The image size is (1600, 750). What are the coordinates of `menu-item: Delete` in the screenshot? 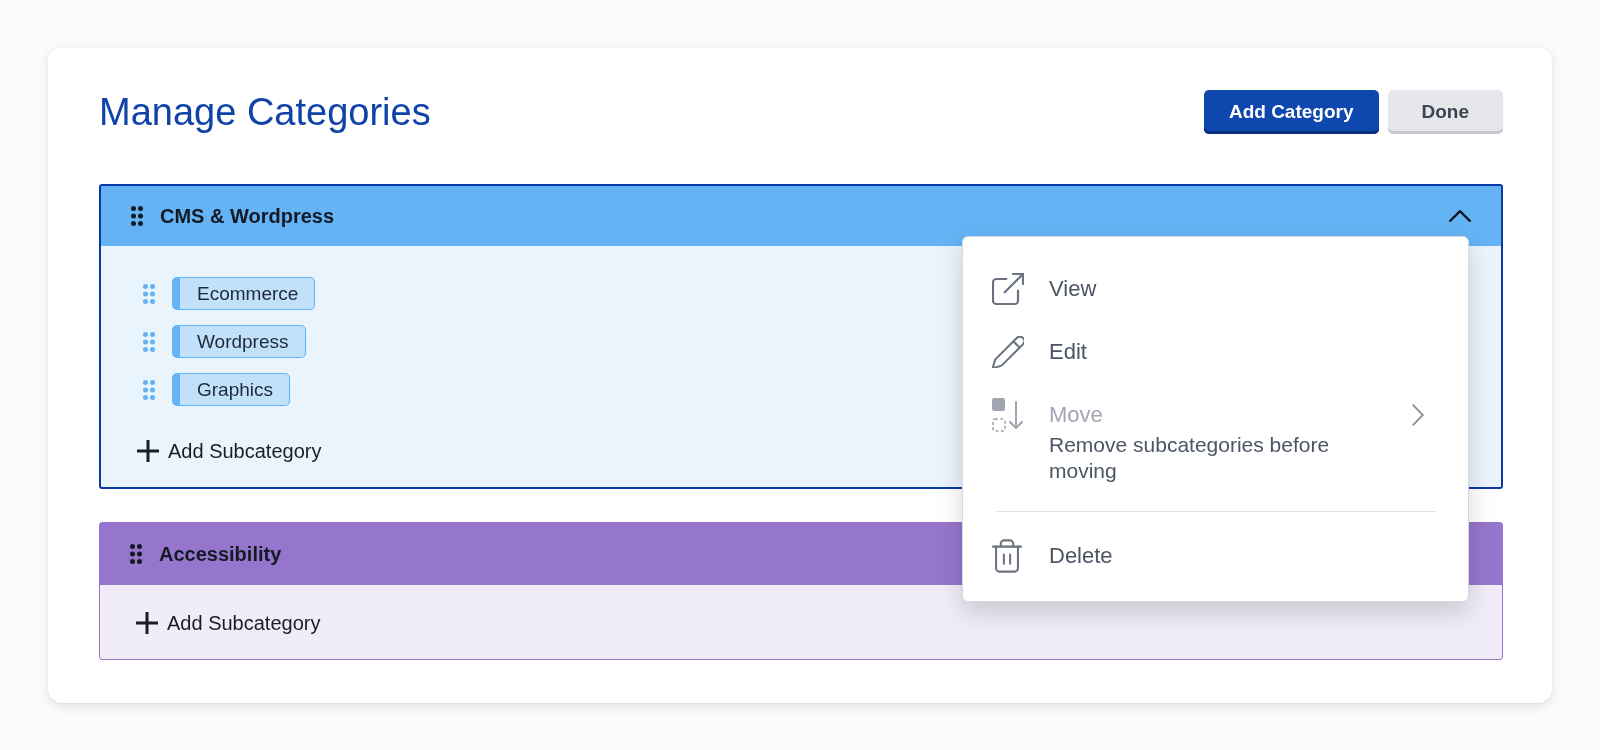 It's located at (1215, 556).